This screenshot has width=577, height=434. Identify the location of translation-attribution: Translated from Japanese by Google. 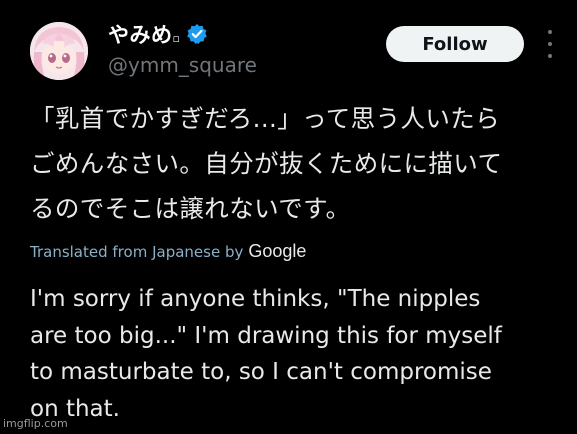
(168, 251).